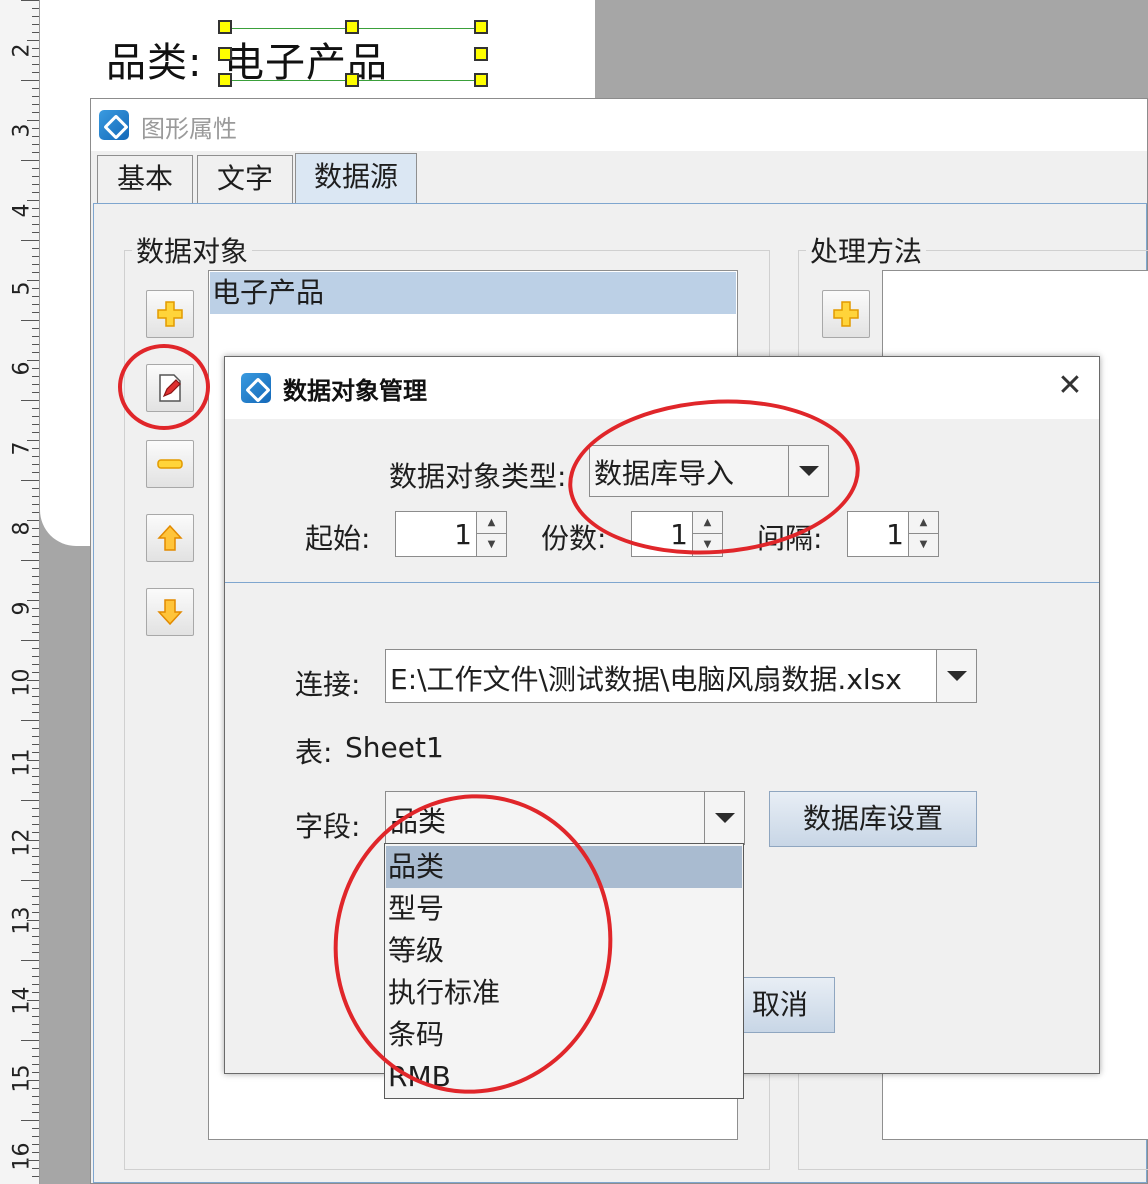 This screenshot has height=1184, width=1148. I want to click on ruler-number: 10, so click(22, 682).